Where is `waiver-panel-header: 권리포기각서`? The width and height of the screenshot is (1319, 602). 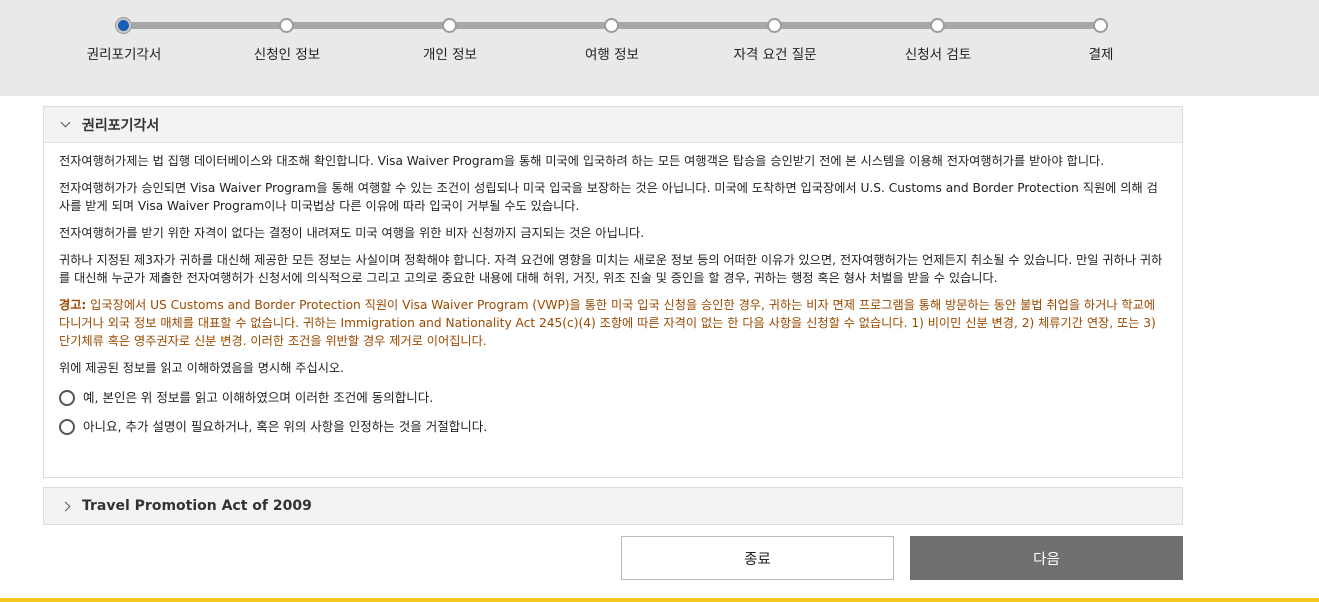 waiver-panel-header: 권리포기각서 is located at coordinates (613, 125).